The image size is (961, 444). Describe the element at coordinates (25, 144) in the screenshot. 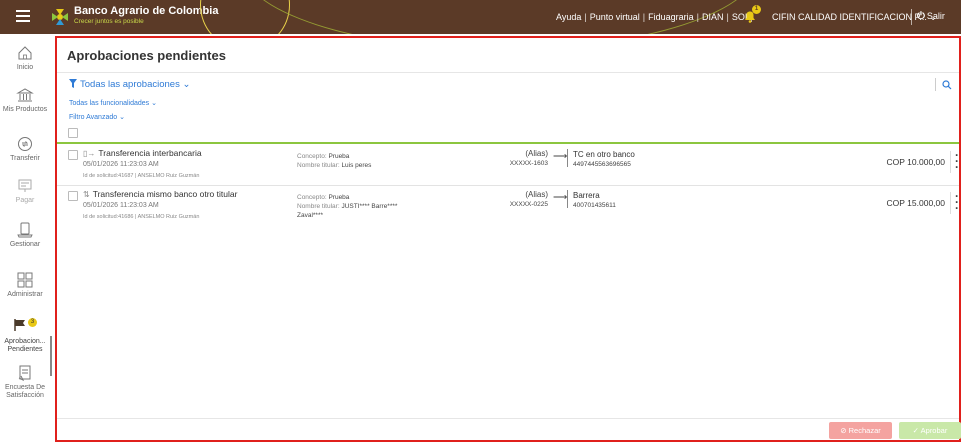

I see `transfer-icon` at that location.